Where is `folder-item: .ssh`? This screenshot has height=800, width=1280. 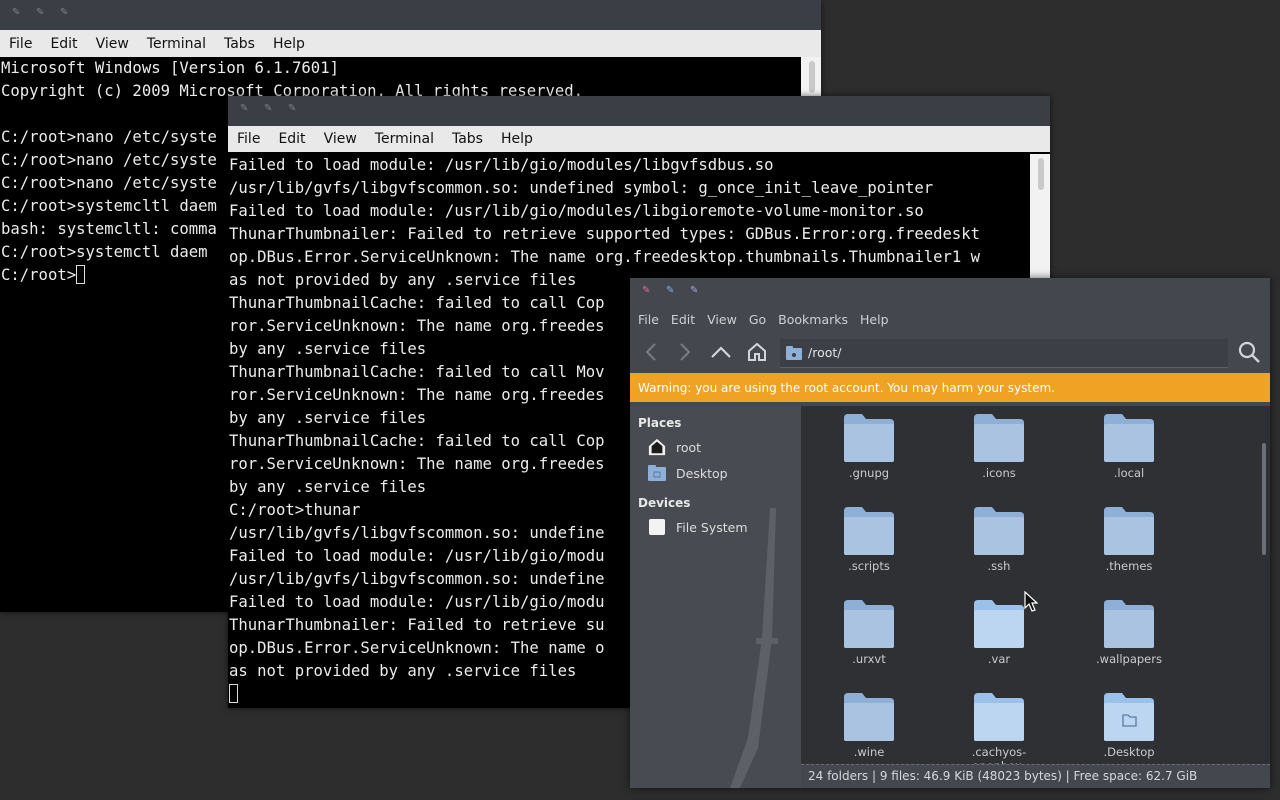
folder-item: .ssh is located at coordinates (999, 547).